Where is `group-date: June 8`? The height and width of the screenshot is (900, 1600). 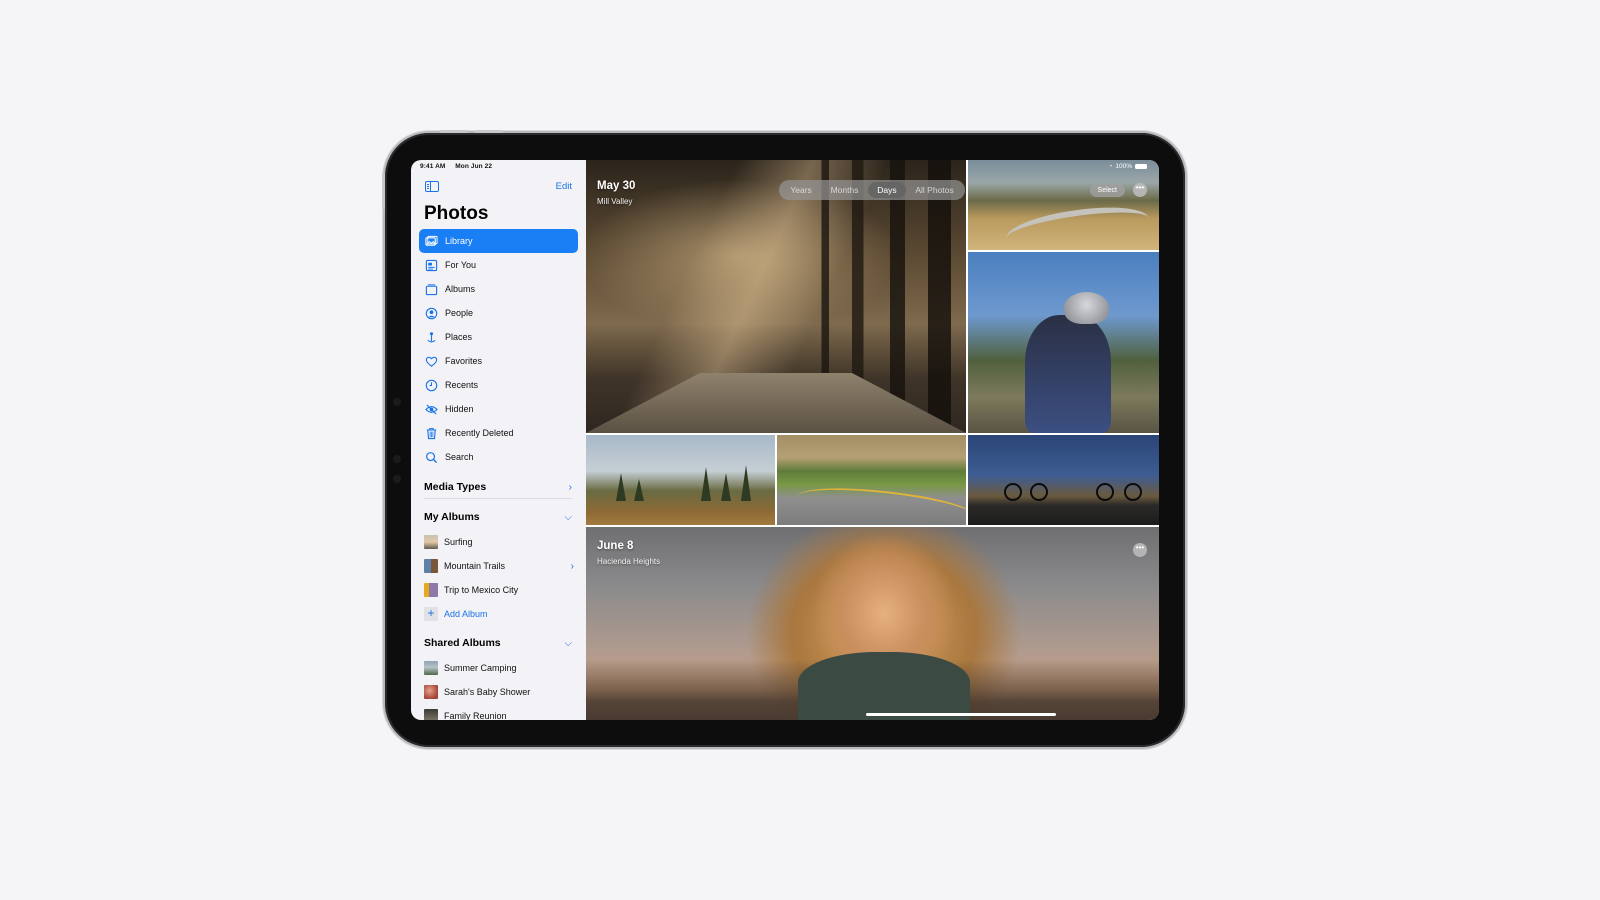 group-date: June 8 is located at coordinates (615, 546).